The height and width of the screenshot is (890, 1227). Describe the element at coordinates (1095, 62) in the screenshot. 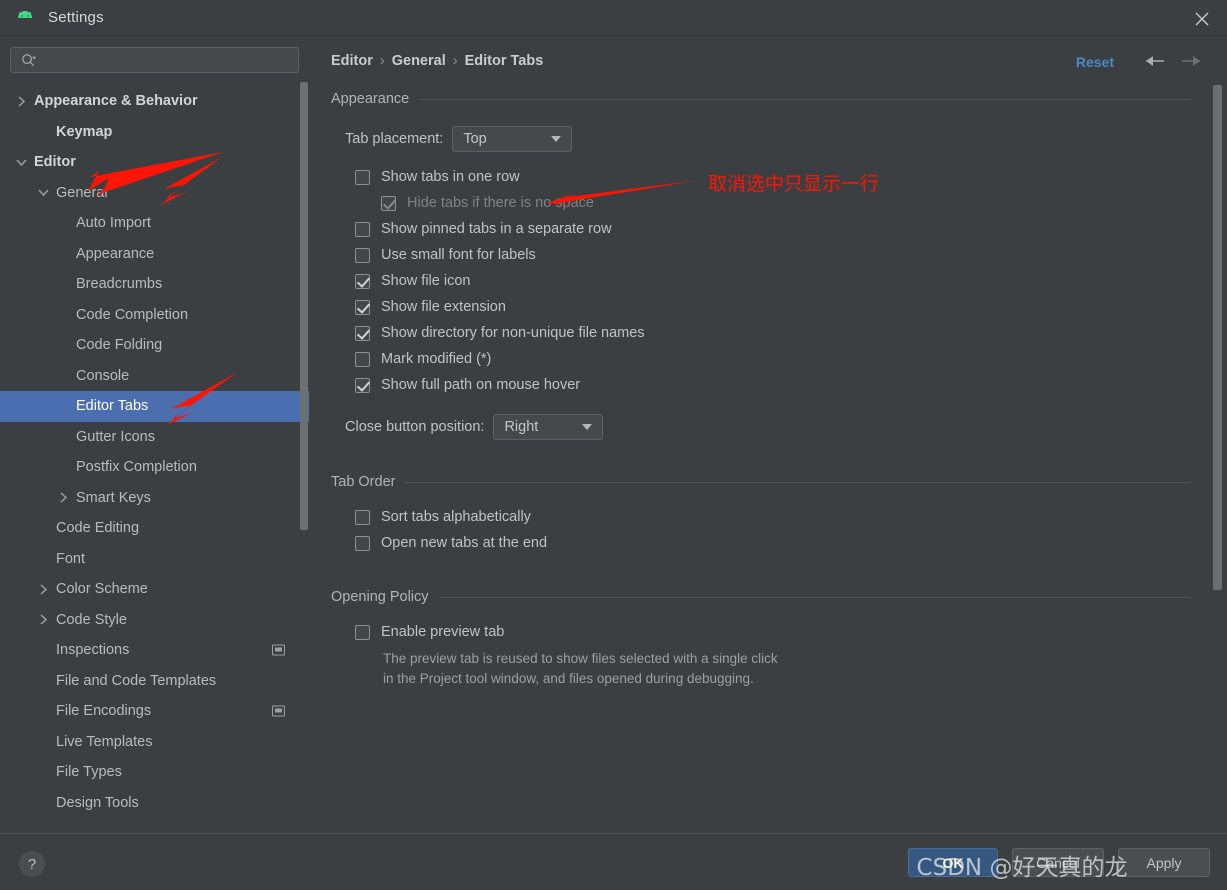

I see `reset-link: Reset` at that location.